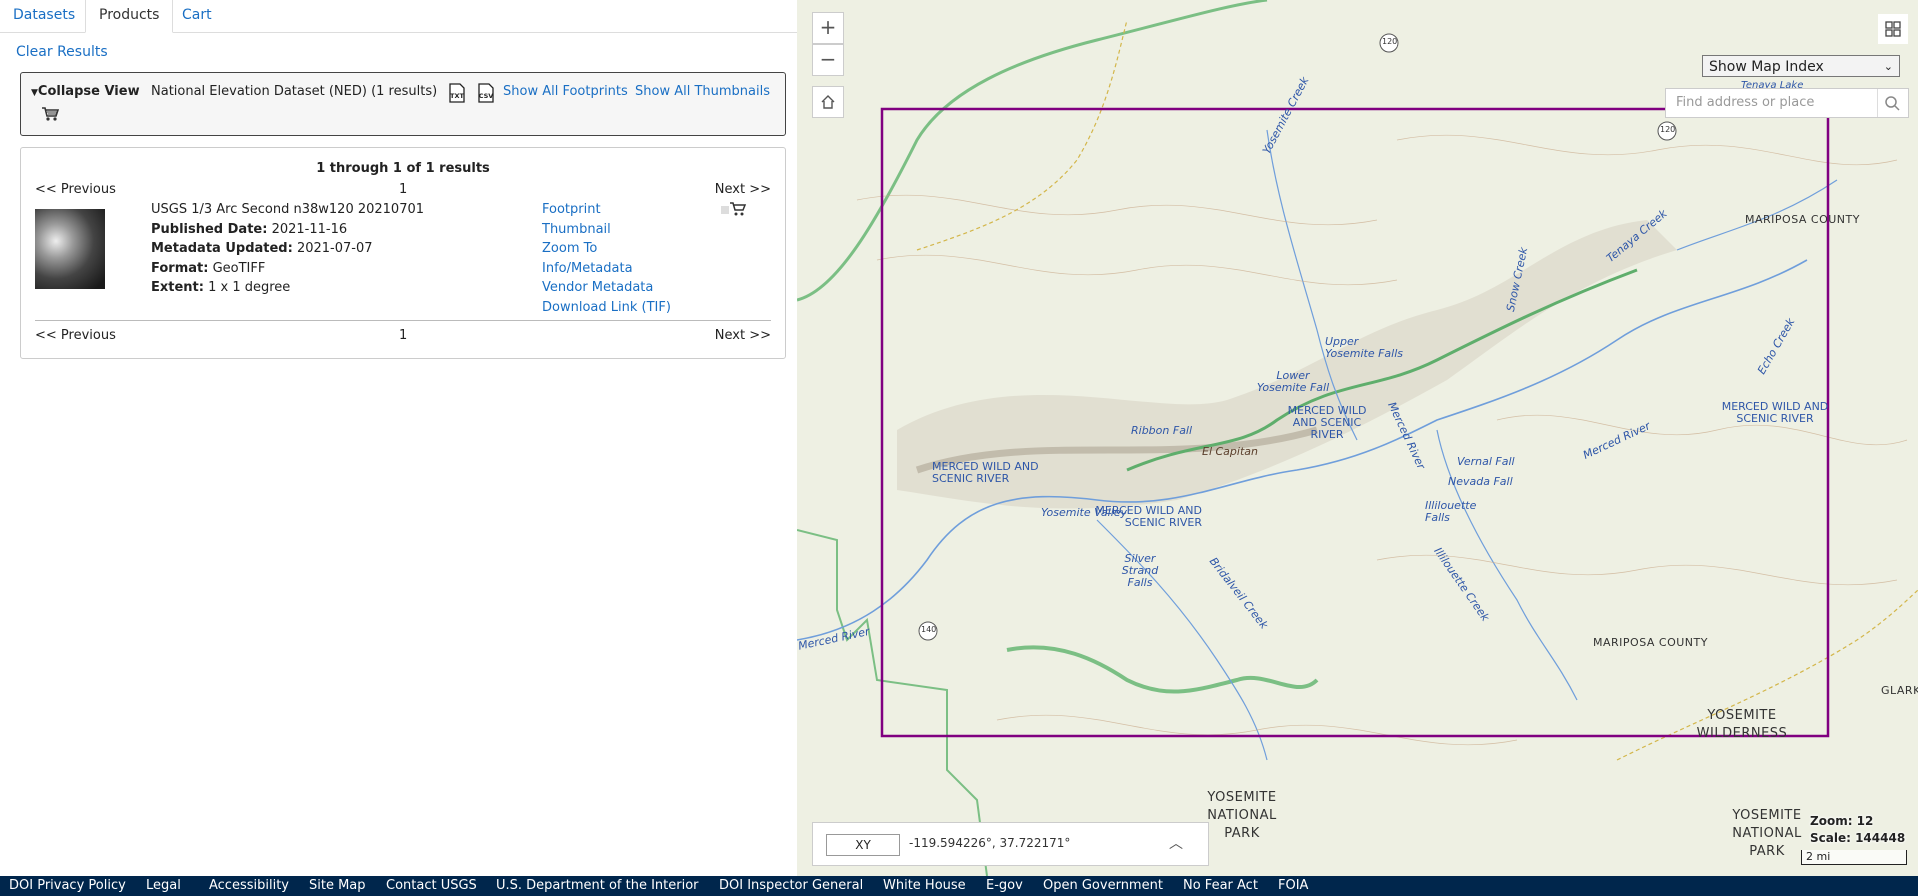 The height and width of the screenshot is (896, 1918). What do you see at coordinates (1801, 66) in the screenshot?
I see `map-index-select: Show Map Index ⌄` at bounding box center [1801, 66].